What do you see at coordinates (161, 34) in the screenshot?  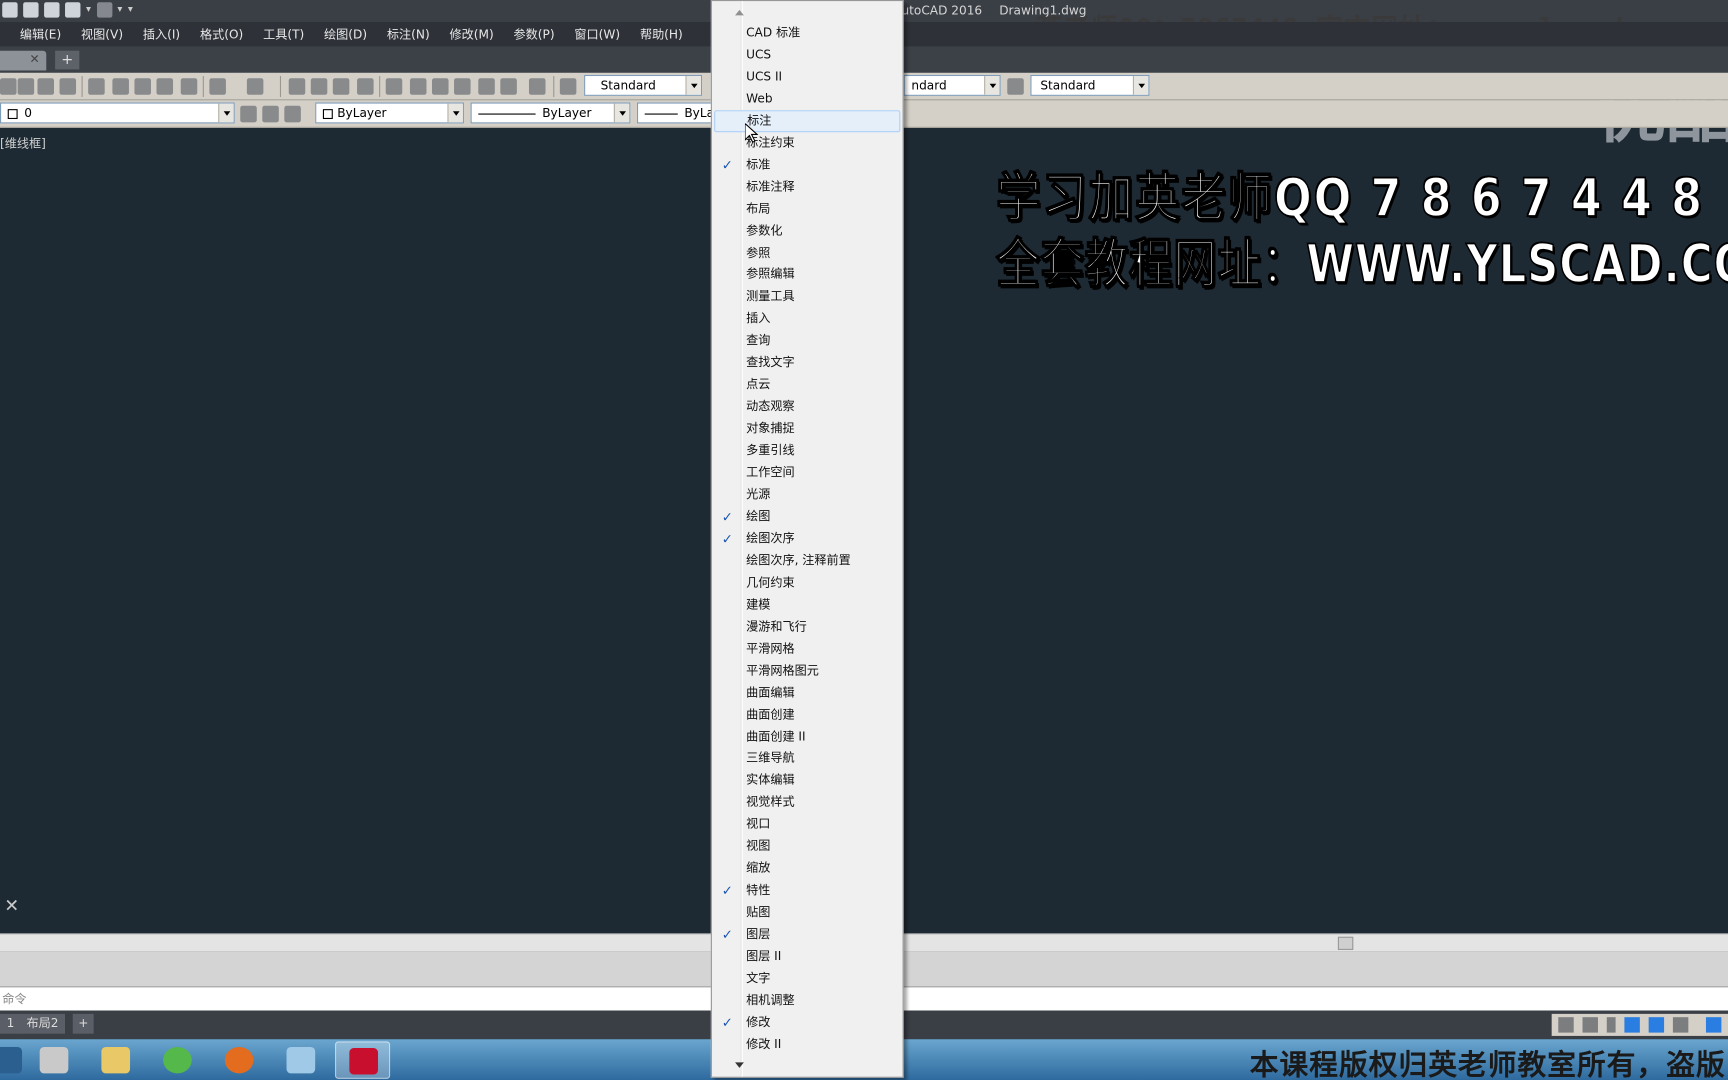 I see `menu-item-2: 插入(I)` at bounding box center [161, 34].